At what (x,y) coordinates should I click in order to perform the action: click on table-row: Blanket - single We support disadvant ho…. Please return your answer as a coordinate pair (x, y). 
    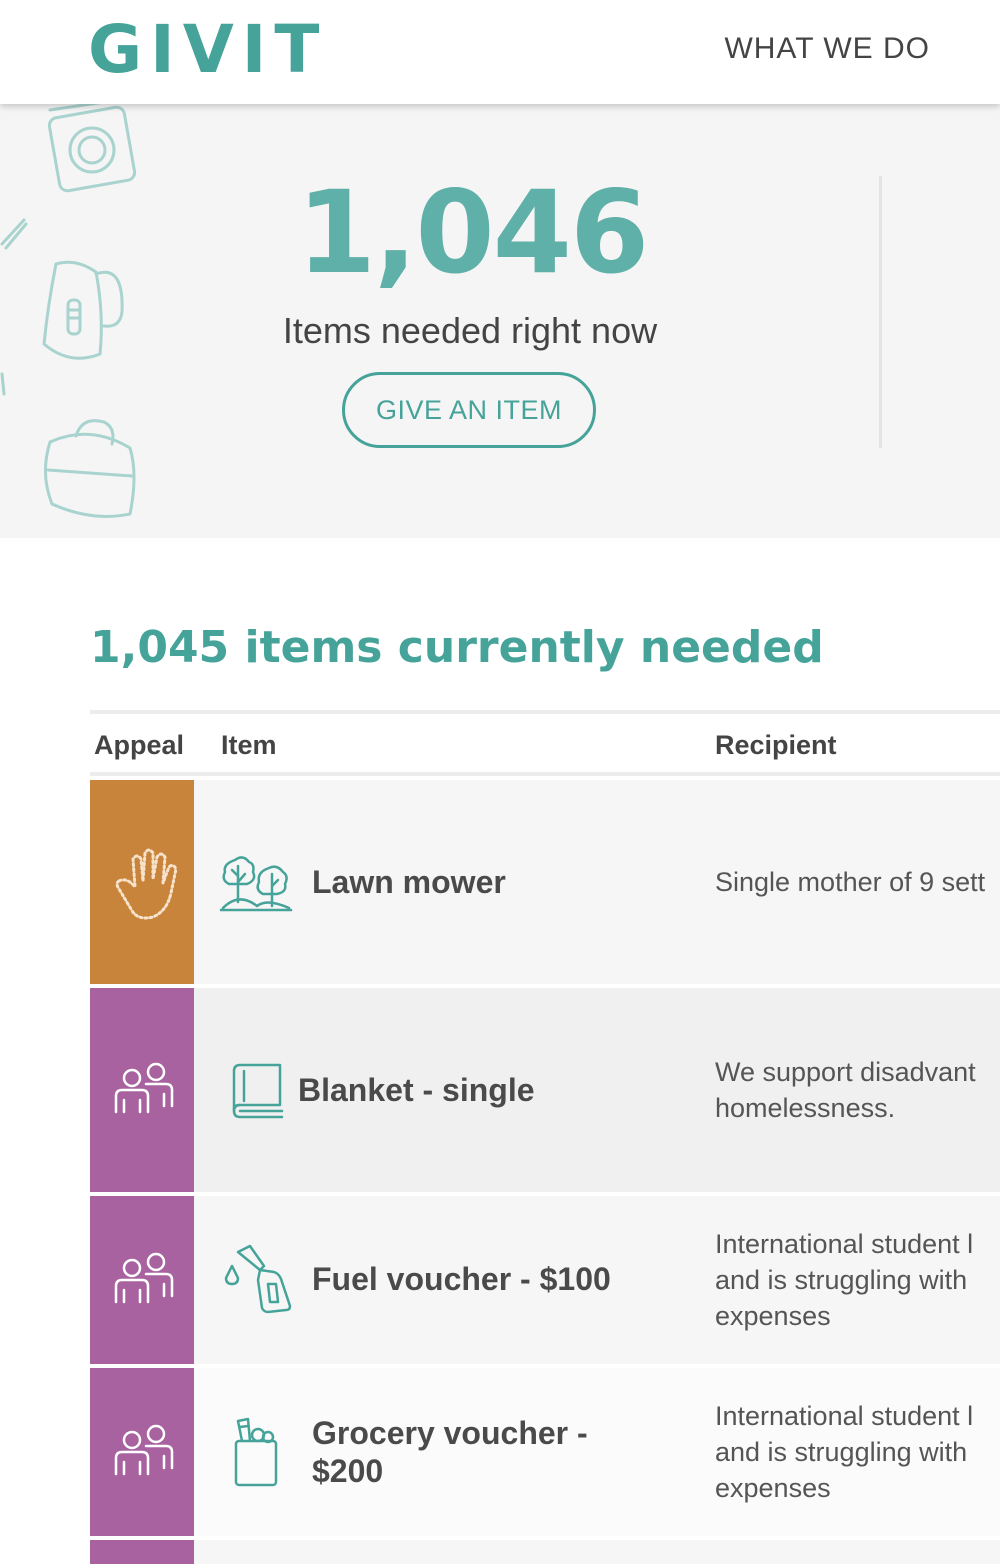
    Looking at the image, I should click on (545, 1090).